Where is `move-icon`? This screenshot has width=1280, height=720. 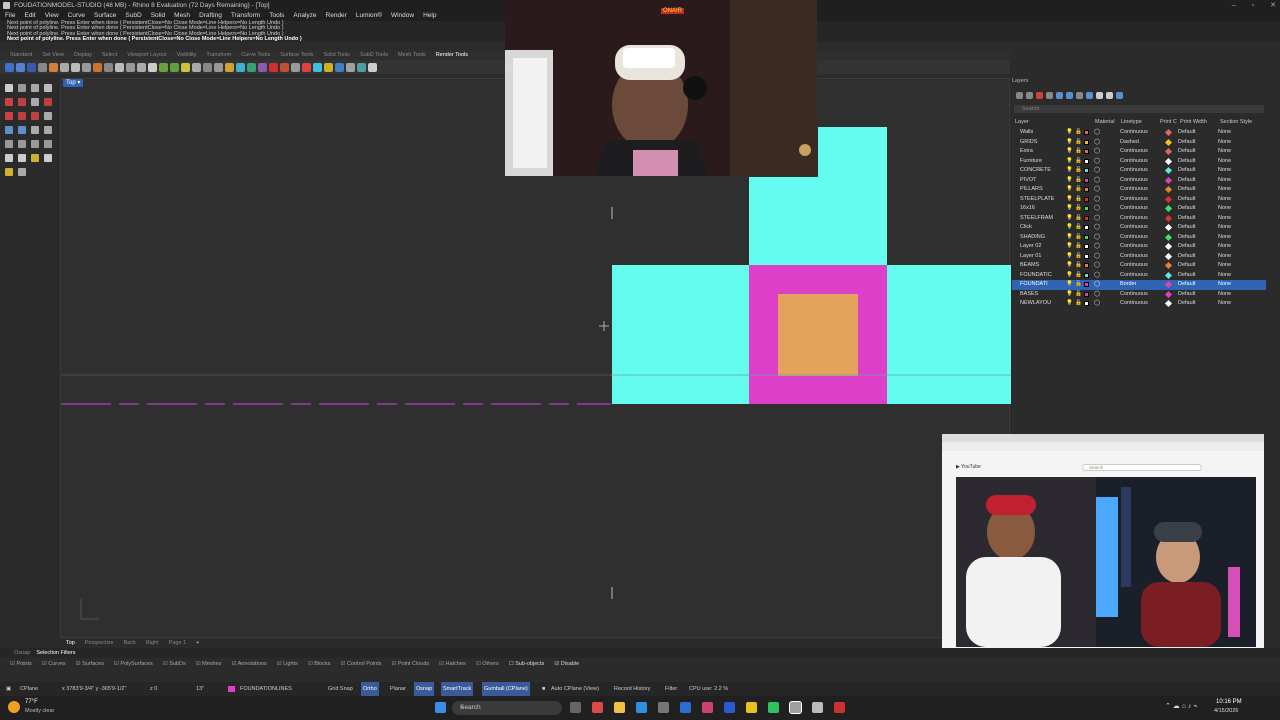 move-icon is located at coordinates (9, 144).